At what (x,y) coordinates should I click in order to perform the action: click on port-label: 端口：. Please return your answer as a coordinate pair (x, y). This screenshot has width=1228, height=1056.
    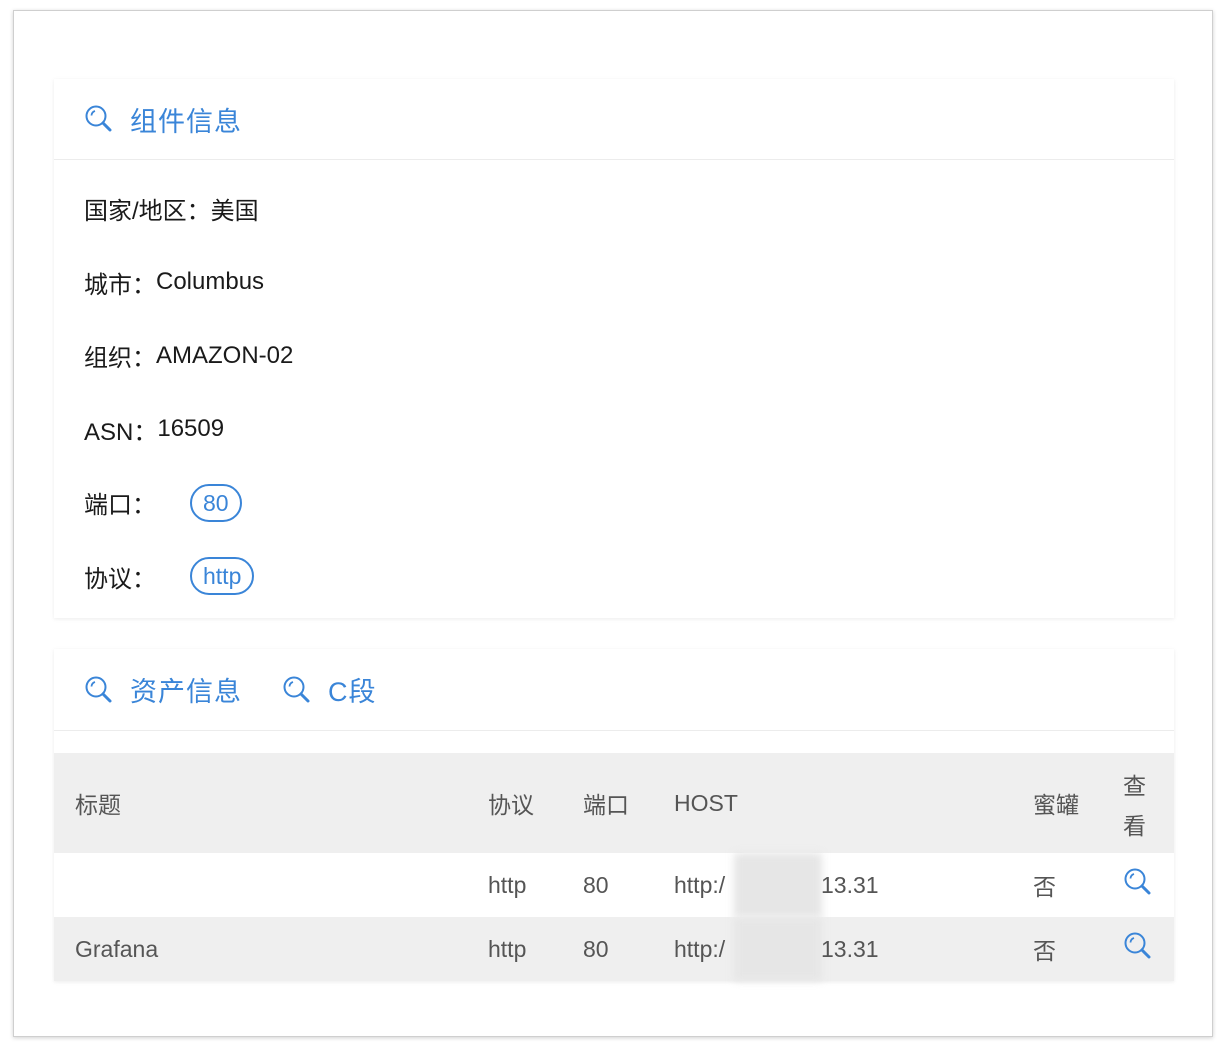
    Looking at the image, I should click on (120, 506).